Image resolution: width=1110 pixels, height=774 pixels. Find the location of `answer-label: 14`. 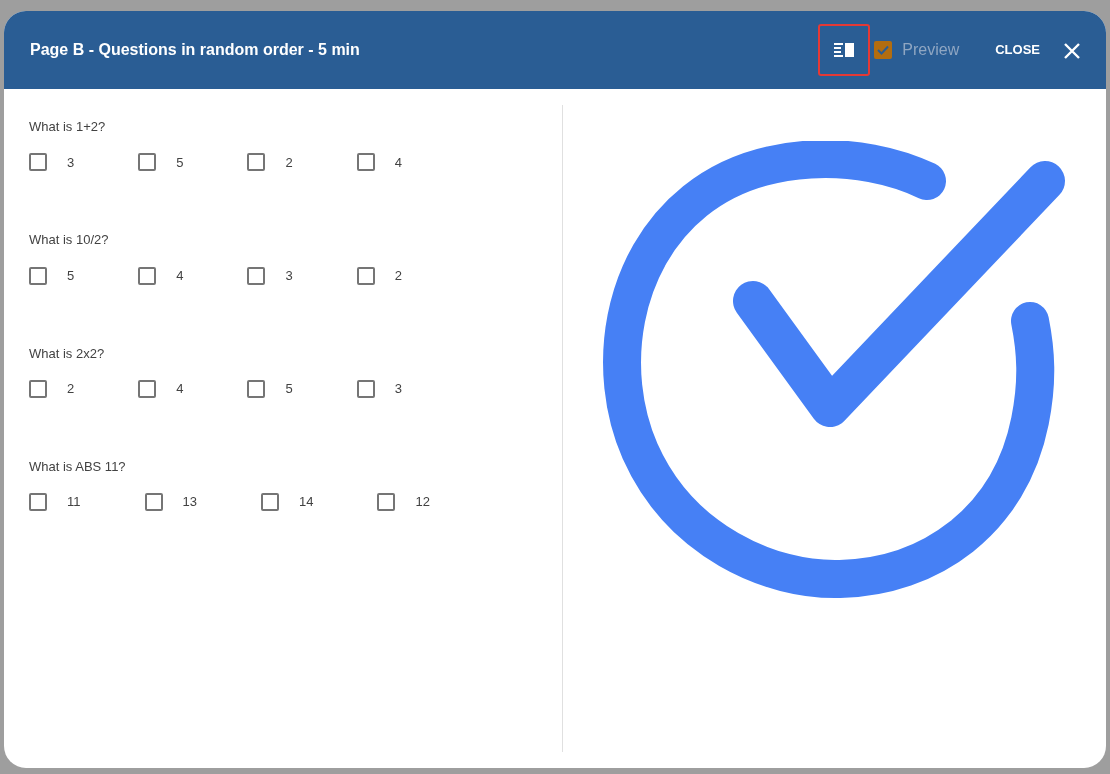

answer-label: 14 is located at coordinates (306, 502).